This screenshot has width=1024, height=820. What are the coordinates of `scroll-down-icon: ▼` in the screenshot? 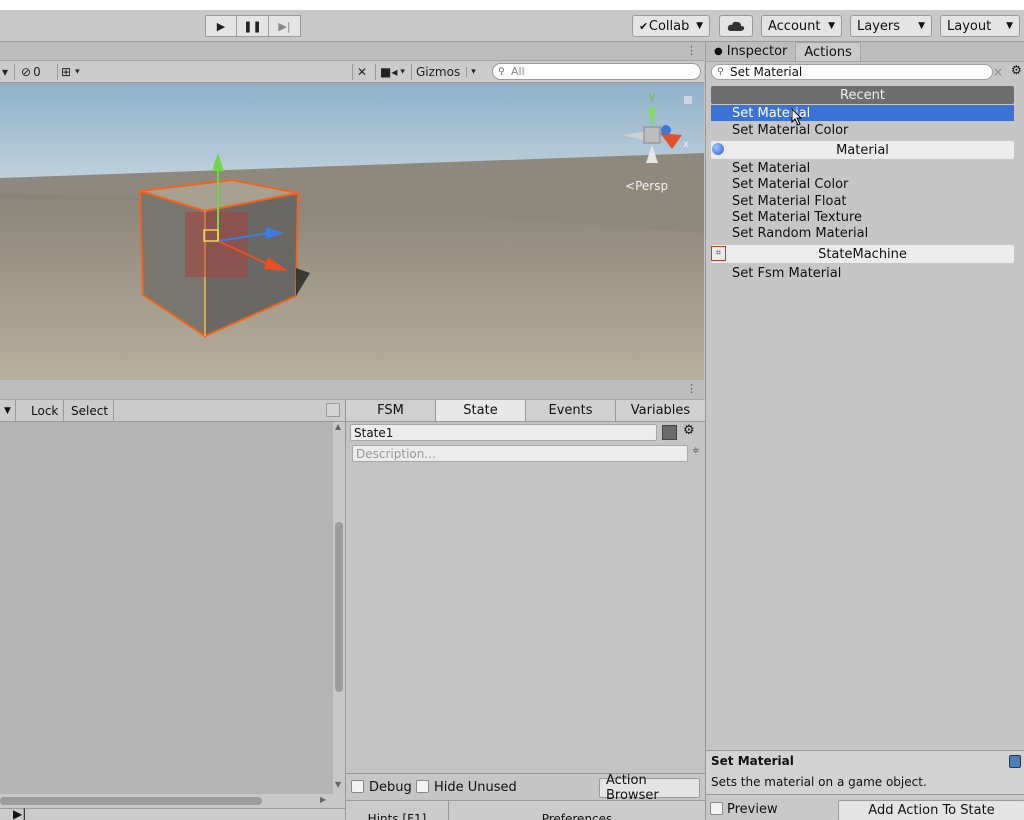 It's located at (338, 784).